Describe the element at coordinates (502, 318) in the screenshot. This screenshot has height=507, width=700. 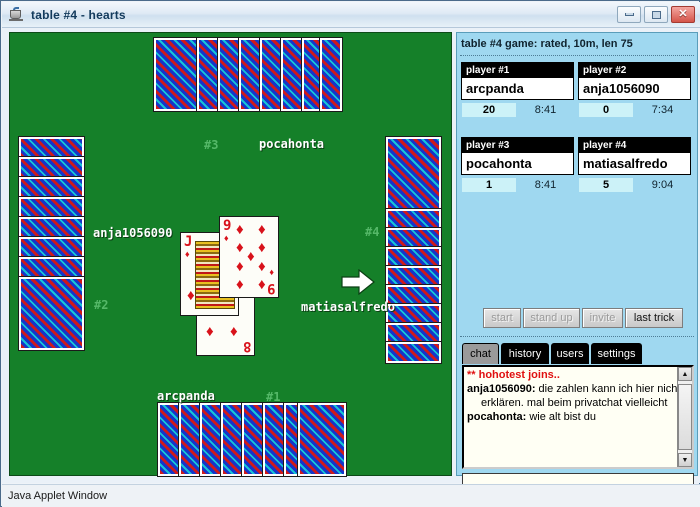
I see `start-button: start` at that location.